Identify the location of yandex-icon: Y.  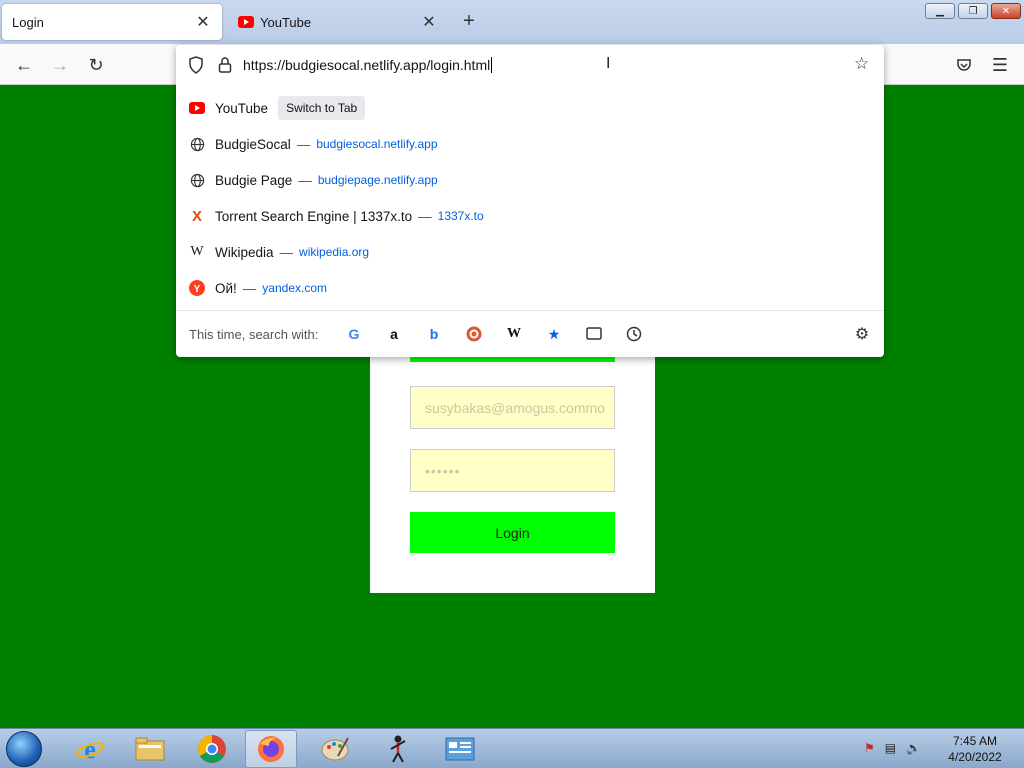
(197, 288).